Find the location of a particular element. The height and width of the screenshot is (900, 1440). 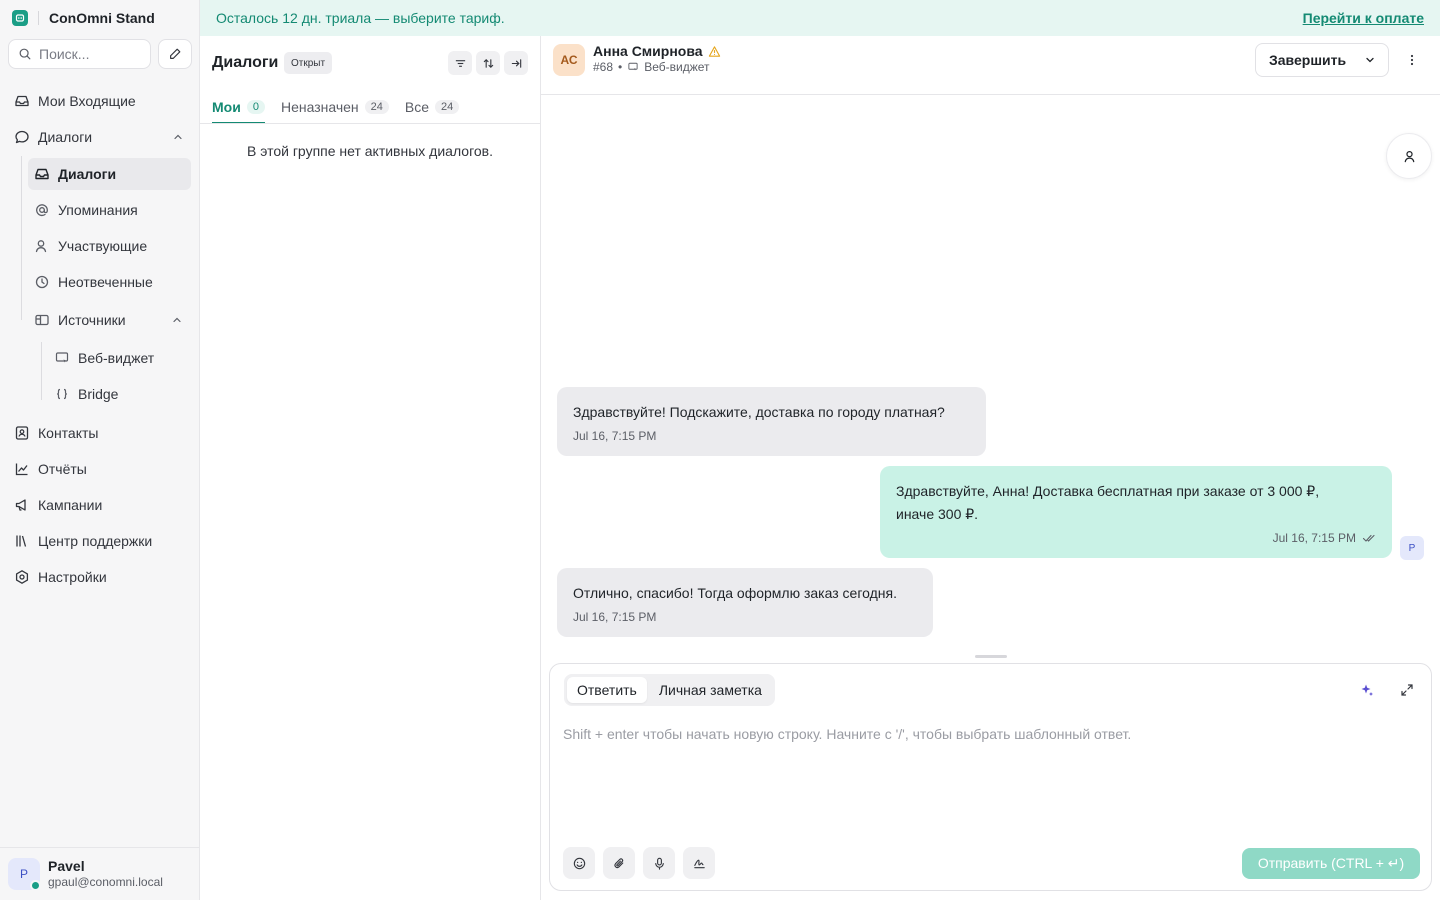

record-audio-button is located at coordinates (659, 863).